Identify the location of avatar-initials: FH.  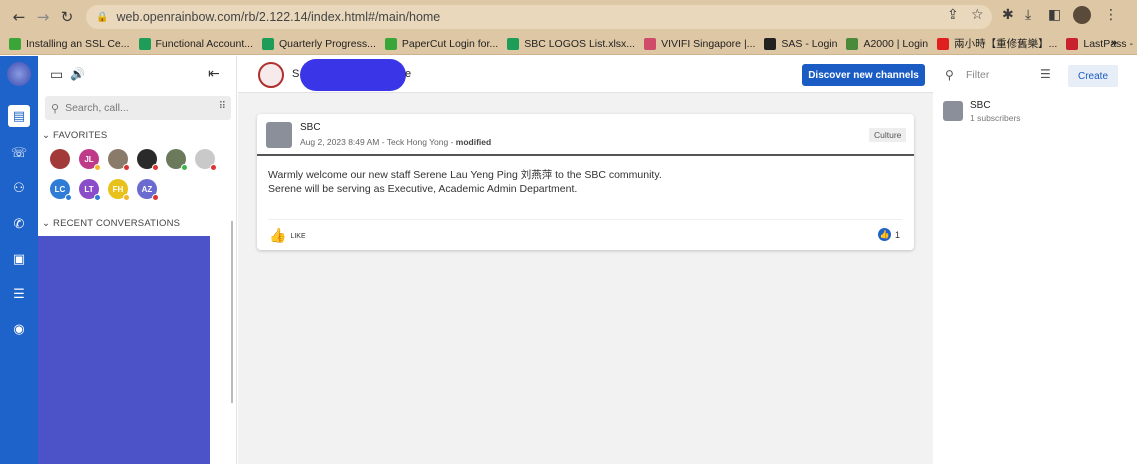
(118, 189).